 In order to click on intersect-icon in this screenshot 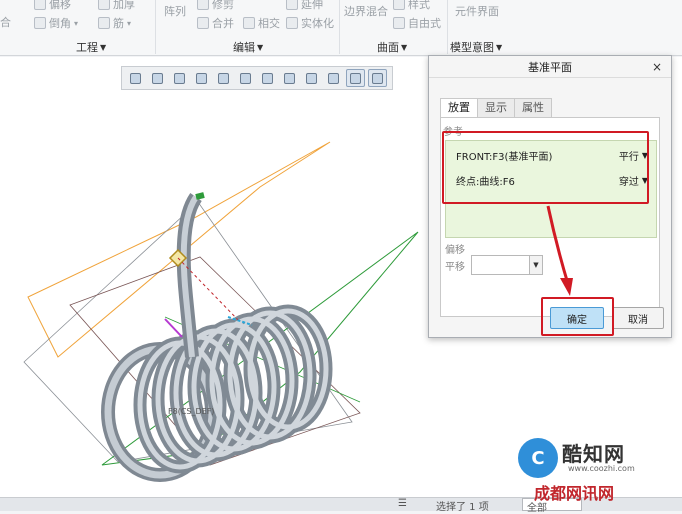, I will do `click(249, 23)`.